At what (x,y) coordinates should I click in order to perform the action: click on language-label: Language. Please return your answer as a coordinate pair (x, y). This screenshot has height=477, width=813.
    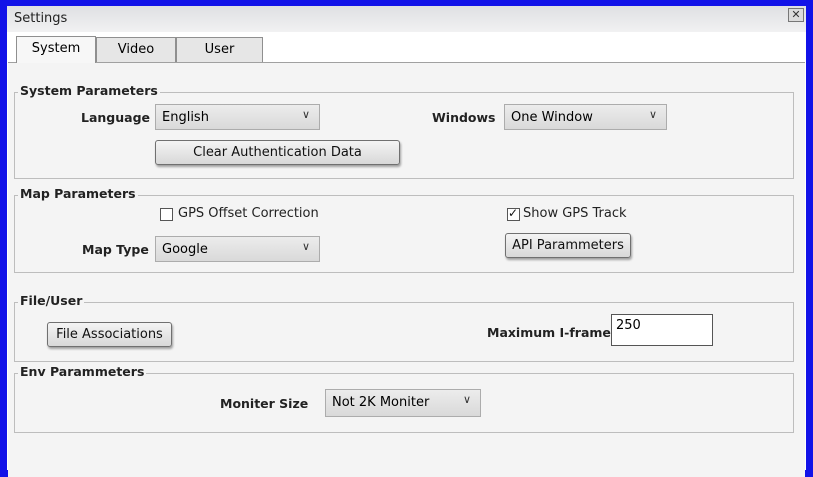
    Looking at the image, I should click on (116, 117).